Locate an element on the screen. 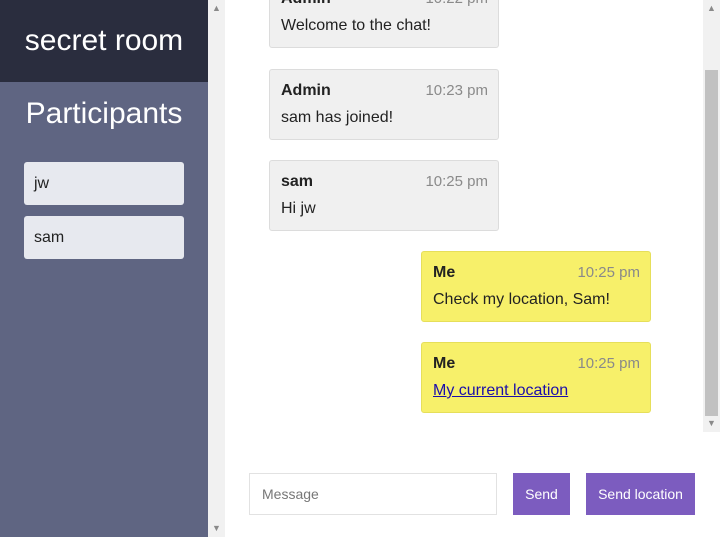 The width and height of the screenshot is (720, 537). sidebar-scrollbar: ▲ ▼ is located at coordinates (216, 268).